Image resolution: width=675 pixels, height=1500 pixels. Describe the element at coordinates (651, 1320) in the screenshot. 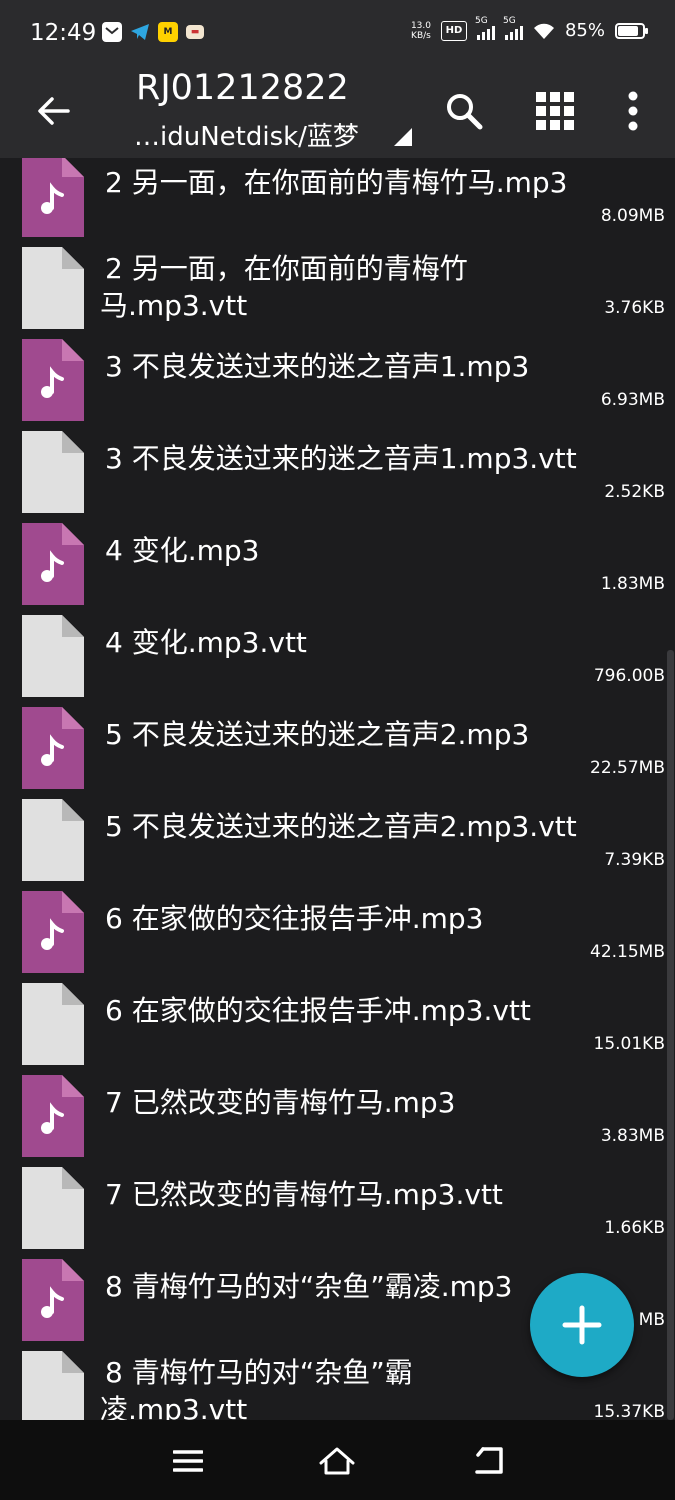

I see `file-size: MB` at that location.